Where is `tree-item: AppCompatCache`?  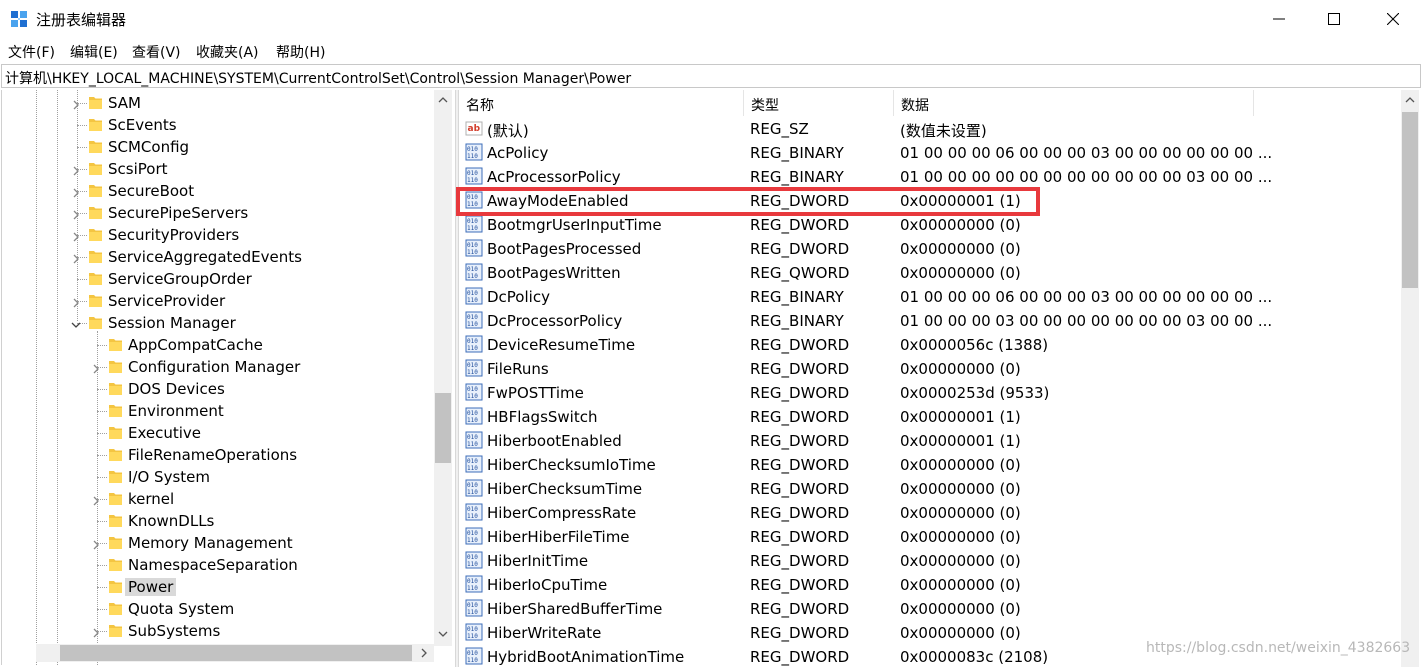
tree-item: AppCompatCache is located at coordinates (217, 345).